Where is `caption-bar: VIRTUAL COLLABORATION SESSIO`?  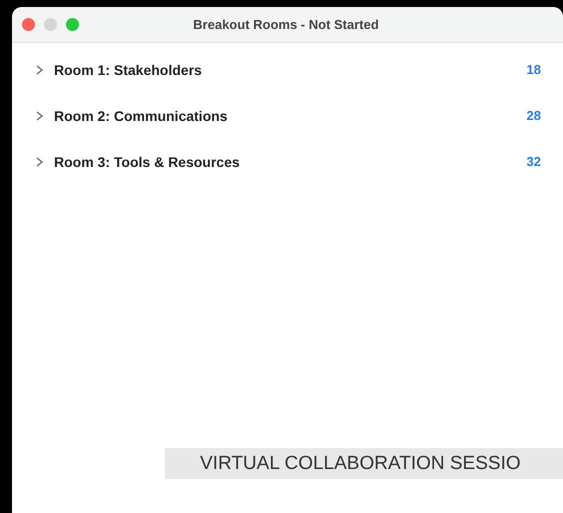 caption-bar: VIRTUAL COLLABORATION SESSIO is located at coordinates (364, 463).